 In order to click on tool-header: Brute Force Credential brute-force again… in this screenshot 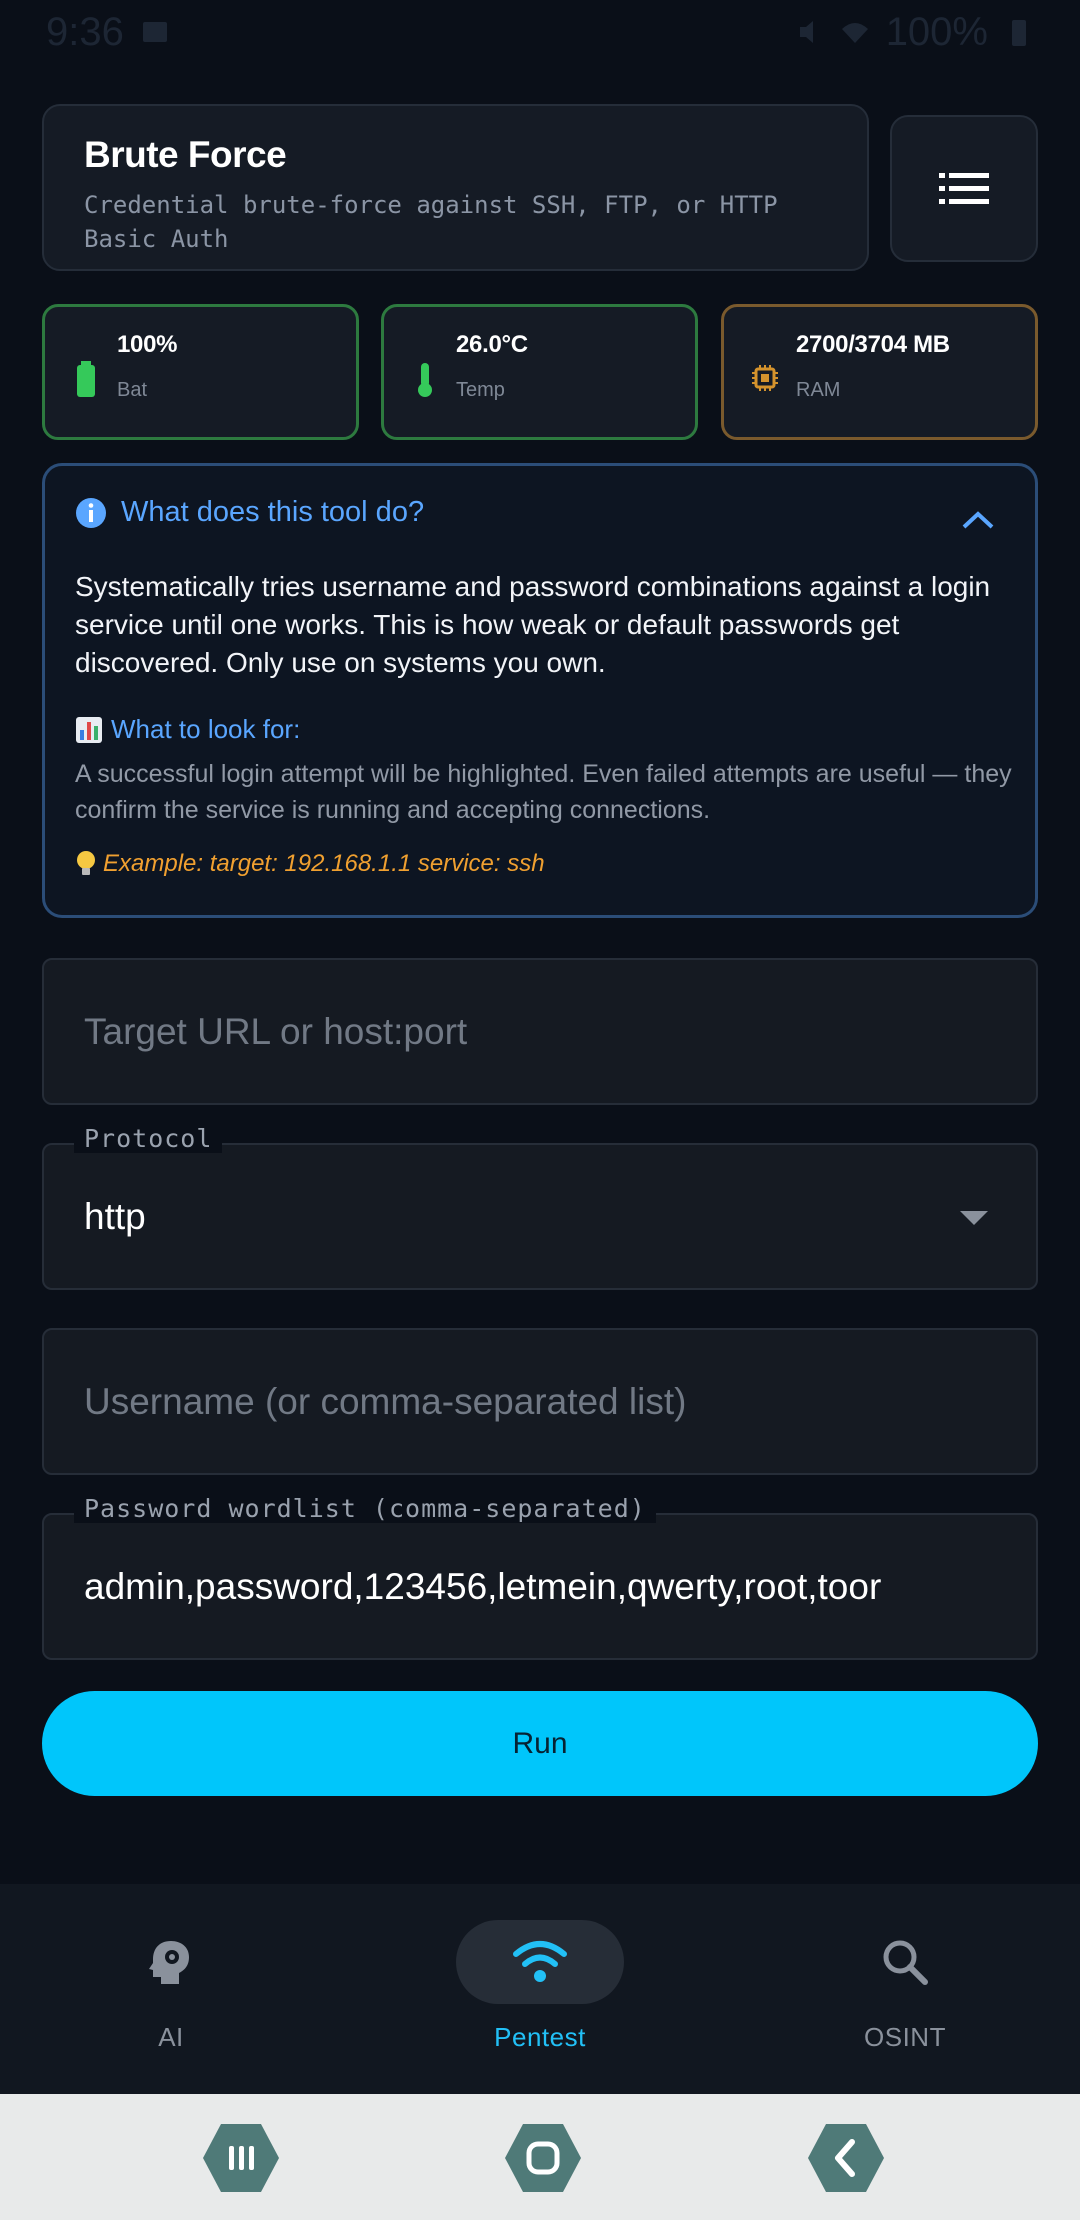, I will do `click(455, 187)`.